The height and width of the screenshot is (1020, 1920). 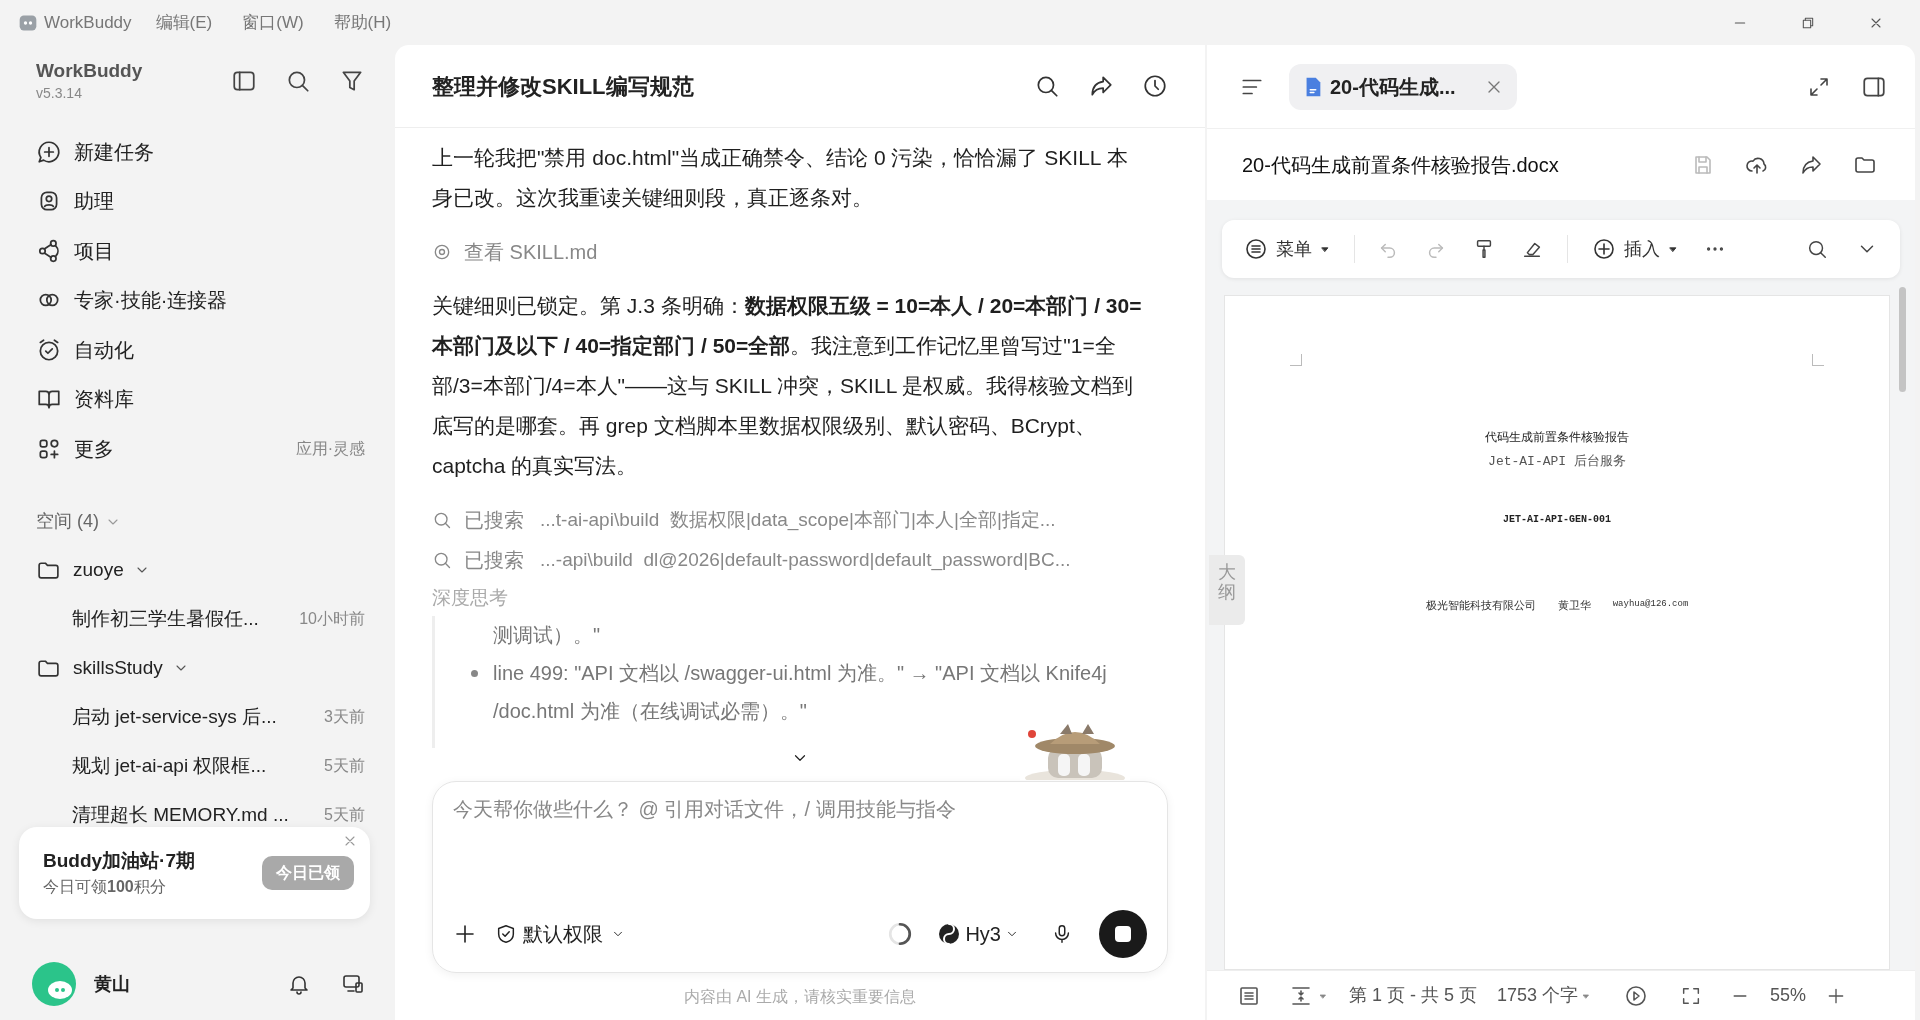 What do you see at coordinates (1636, 249) in the screenshot?
I see `insert-button: 插入` at bounding box center [1636, 249].